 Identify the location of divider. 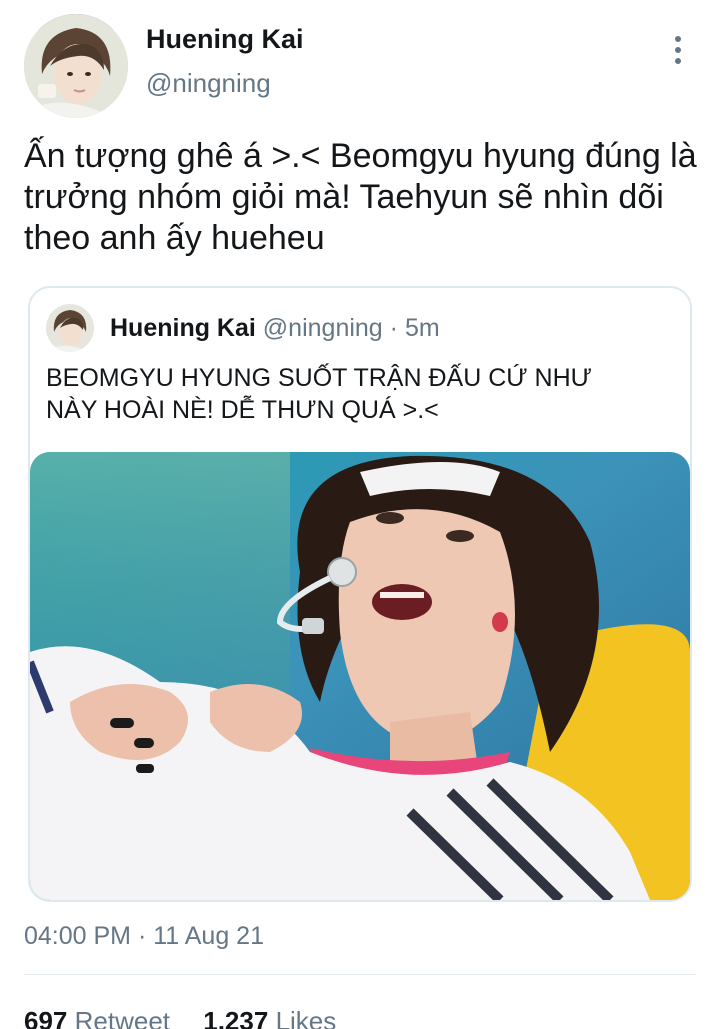
(360, 974).